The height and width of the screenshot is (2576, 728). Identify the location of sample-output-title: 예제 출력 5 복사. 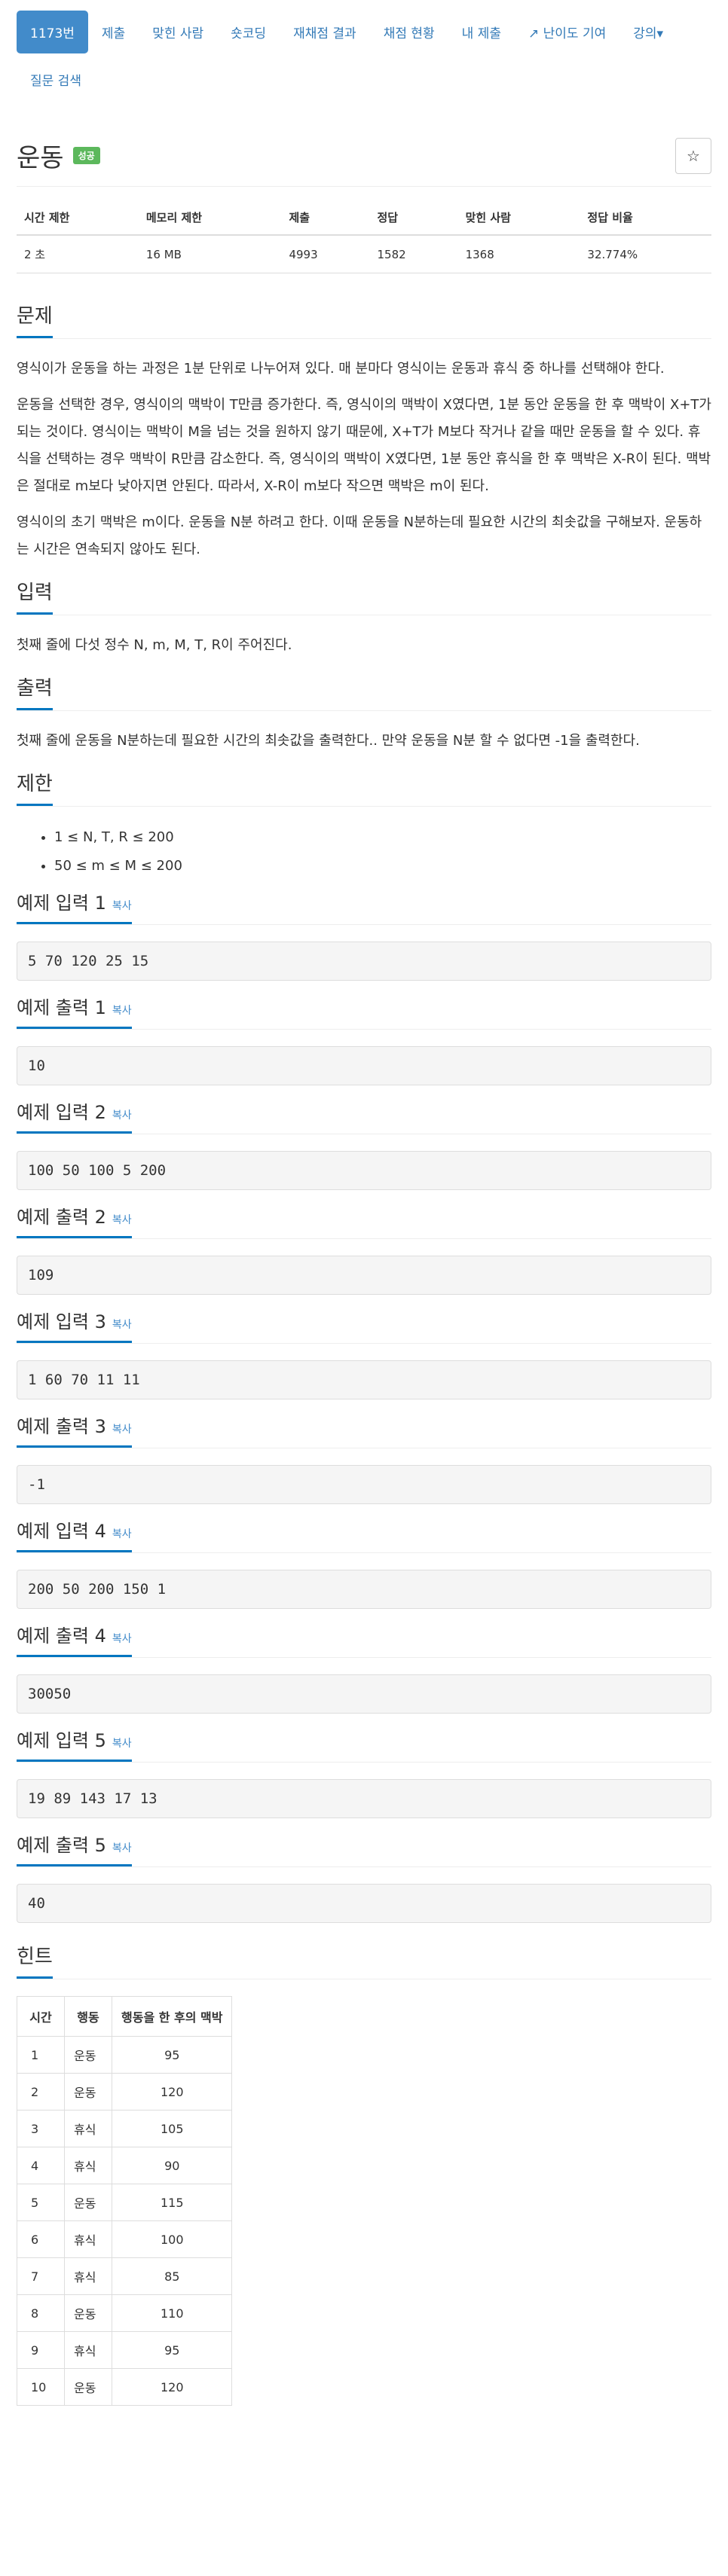
(74, 1848).